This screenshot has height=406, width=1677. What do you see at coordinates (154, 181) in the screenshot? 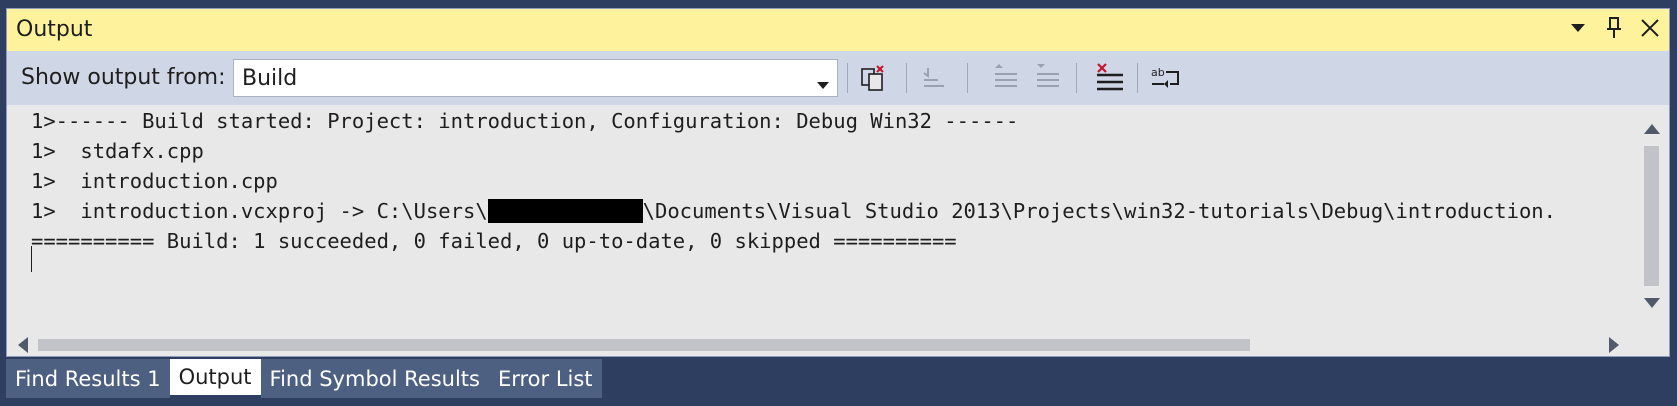
I see `output-line: 1> introduction.cpp` at bounding box center [154, 181].